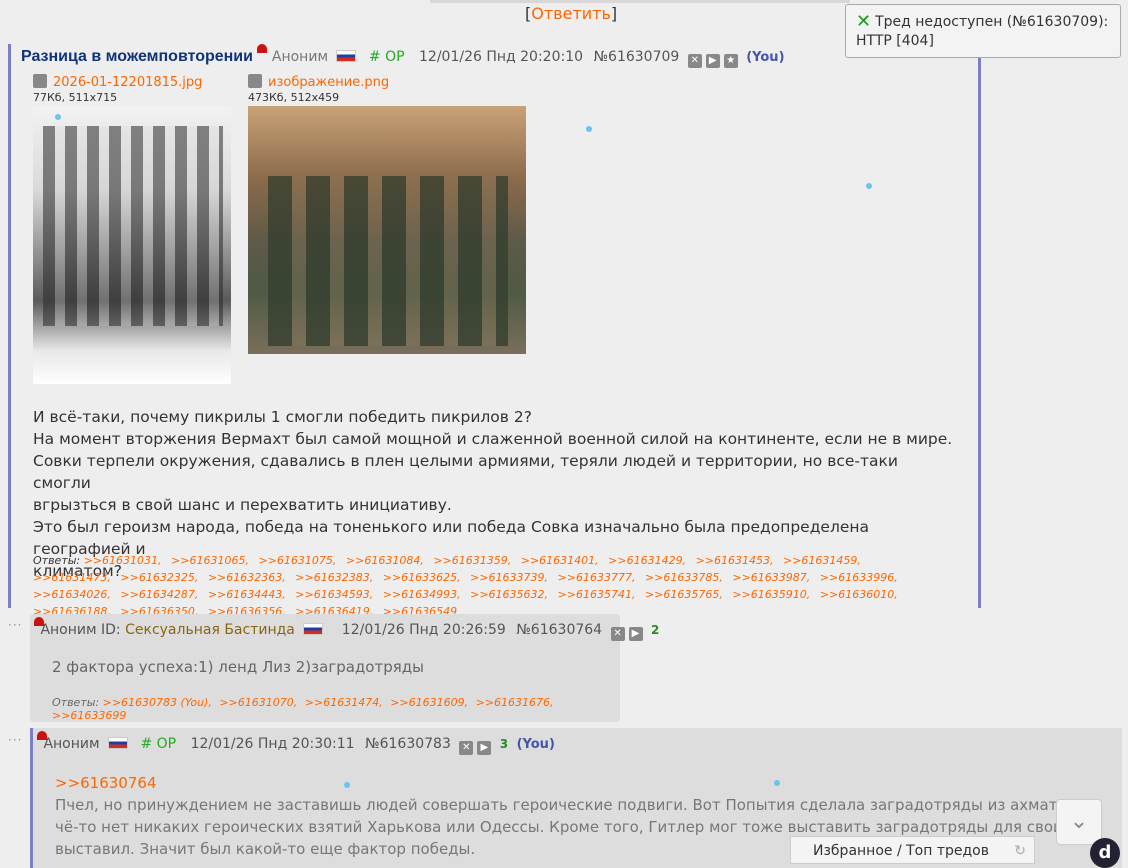 The height and width of the screenshot is (868, 1128). What do you see at coordinates (157, 702) in the screenshot?
I see `reply-link: >>61630783 (You),` at bounding box center [157, 702].